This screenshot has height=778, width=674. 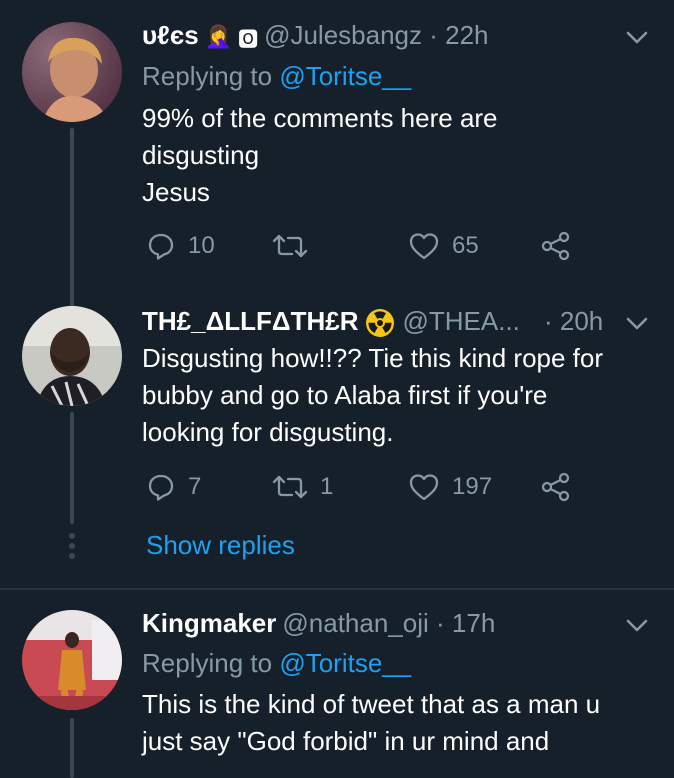 What do you see at coordinates (268, 432) in the screenshot?
I see `tweet-text-line: looking for disgusting.` at bounding box center [268, 432].